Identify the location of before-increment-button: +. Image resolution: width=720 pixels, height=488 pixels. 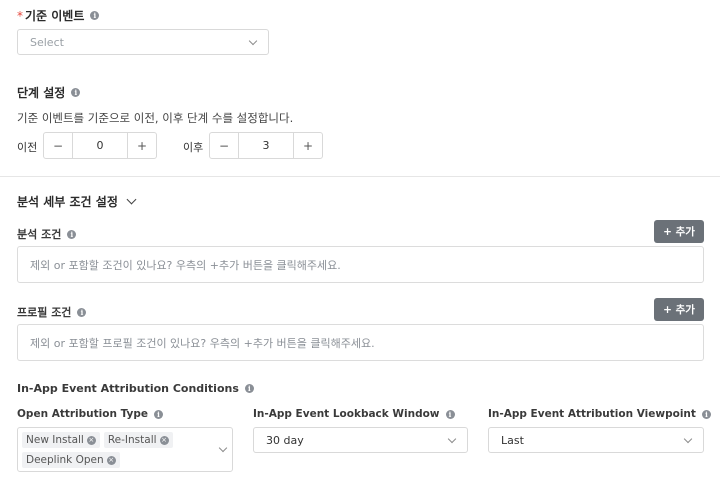
(142, 145).